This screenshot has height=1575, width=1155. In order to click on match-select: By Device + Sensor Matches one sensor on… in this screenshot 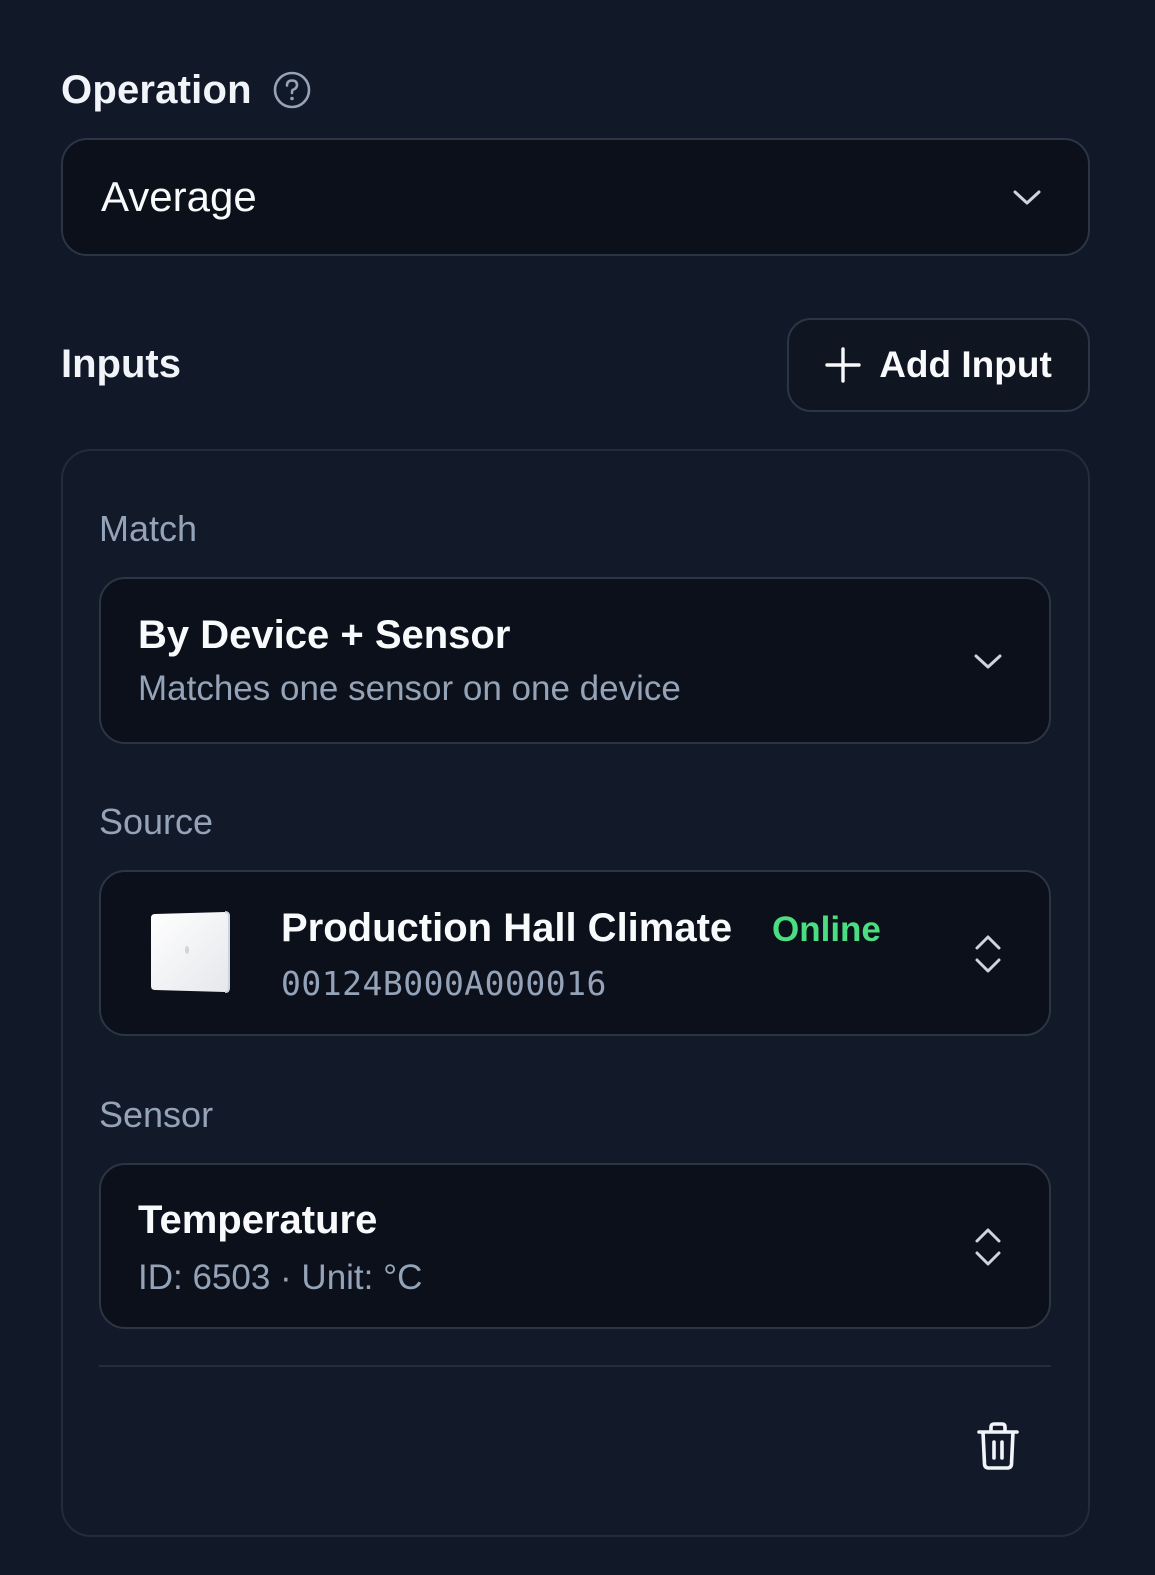, I will do `click(575, 660)`.